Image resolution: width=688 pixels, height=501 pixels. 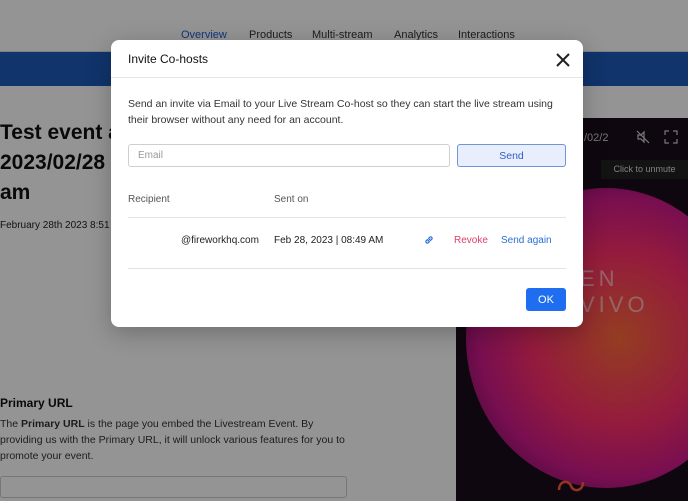 I want to click on dialog-header: Invite Co-hosts, so click(x=347, y=59).